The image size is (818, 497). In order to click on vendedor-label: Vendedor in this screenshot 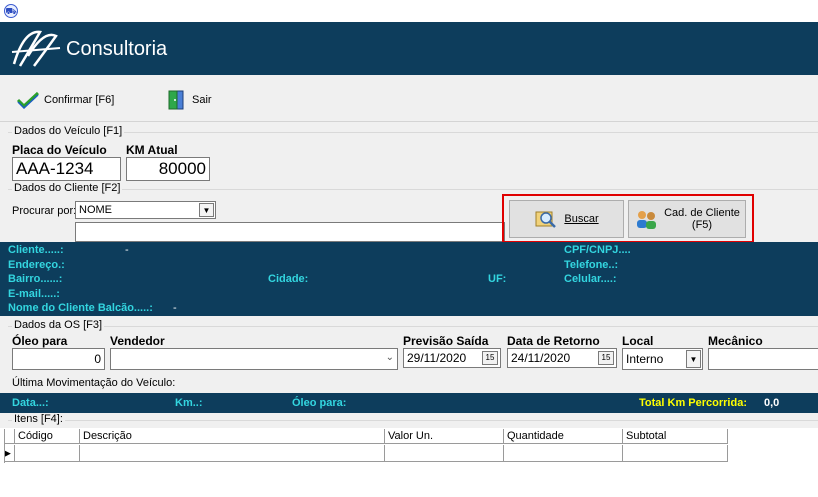, I will do `click(137, 341)`.